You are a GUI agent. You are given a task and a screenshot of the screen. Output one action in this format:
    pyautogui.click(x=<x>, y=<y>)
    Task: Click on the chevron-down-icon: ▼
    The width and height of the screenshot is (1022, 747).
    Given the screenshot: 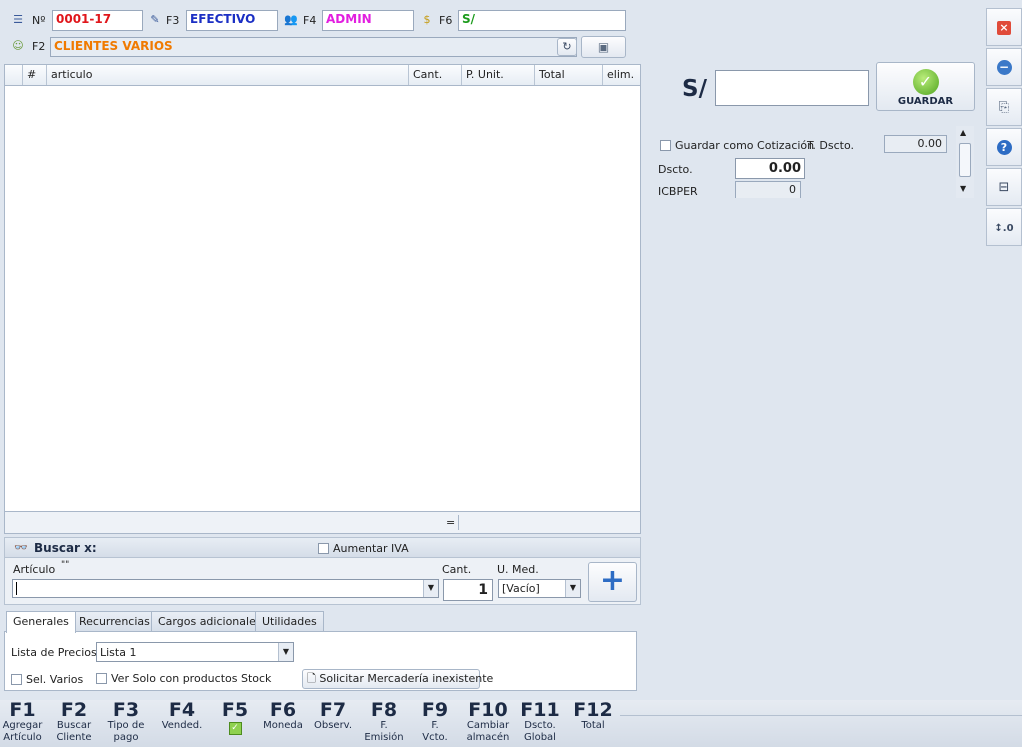 What is the action you would take?
    pyautogui.click(x=286, y=651)
    